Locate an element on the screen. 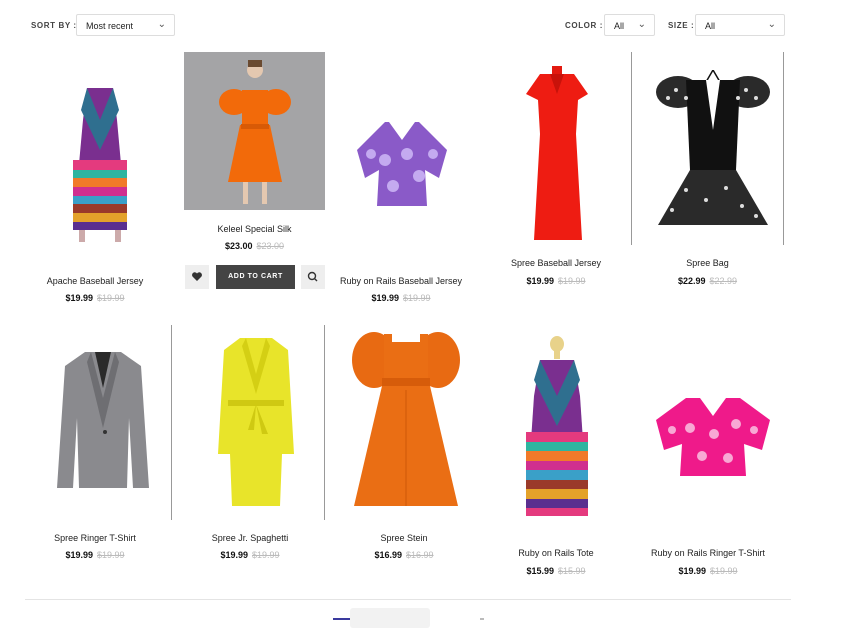 This screenshot has height=628, width=865. product-old-price: $16.99 is located at coordinates (420, 555).